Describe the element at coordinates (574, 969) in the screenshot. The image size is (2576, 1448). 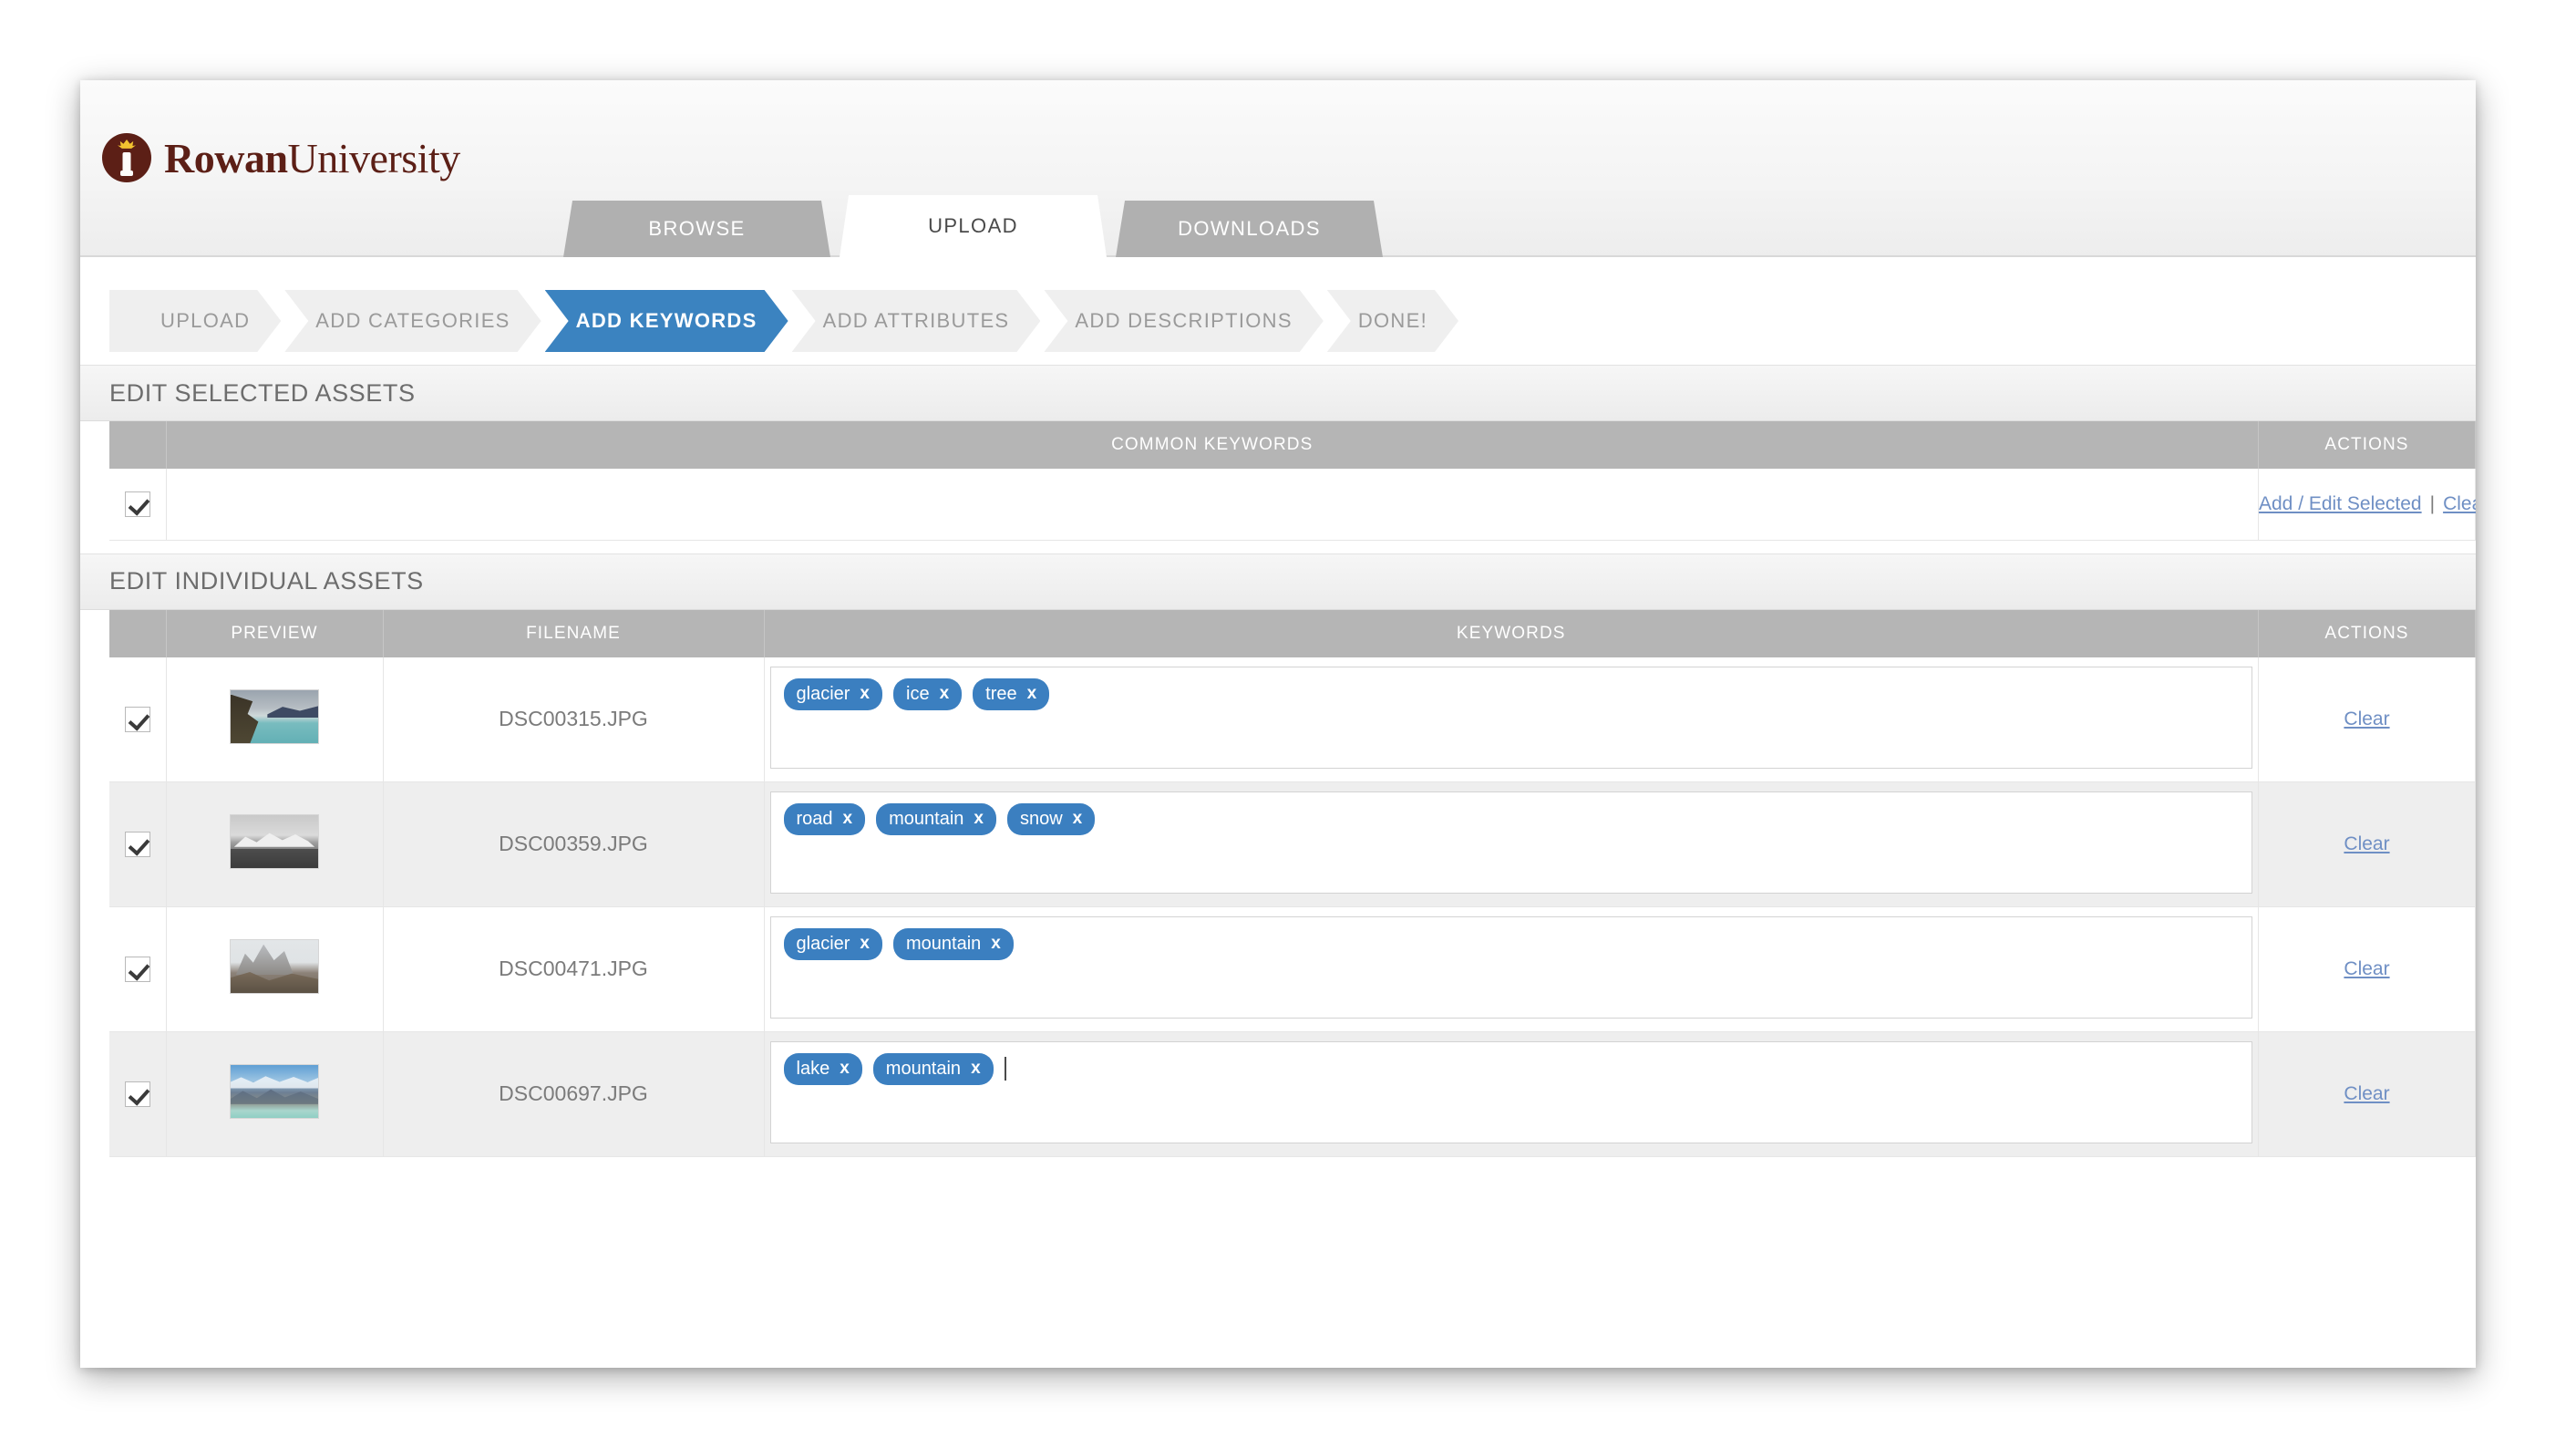
I see `row-filename: DSC00471.JPG` at that location.